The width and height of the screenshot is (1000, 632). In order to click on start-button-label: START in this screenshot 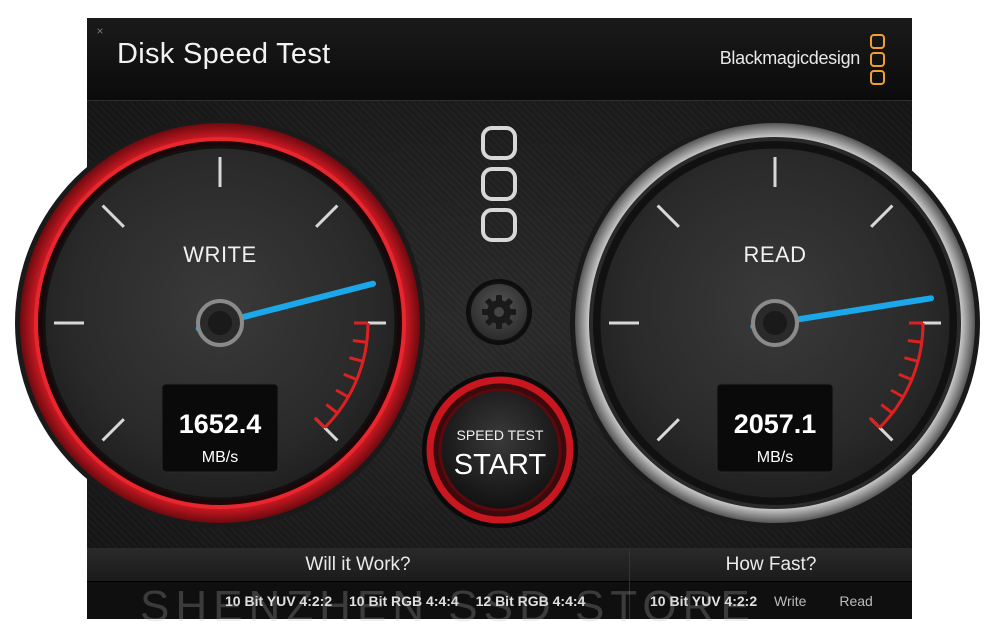, I will do `click(500, 465)`.